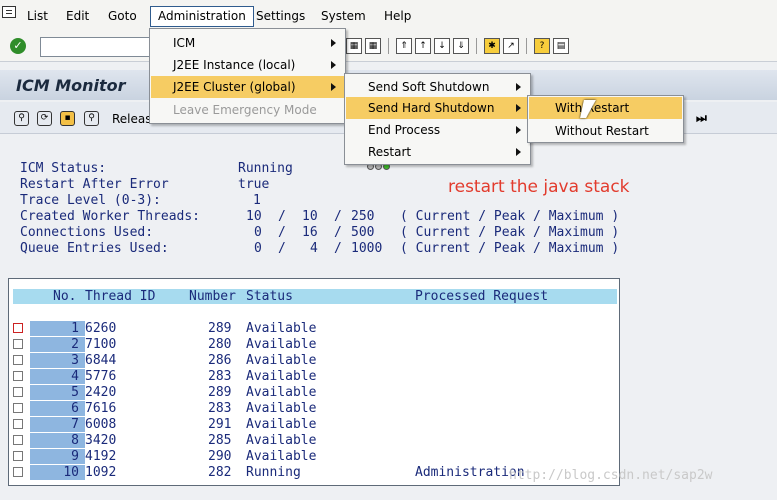  I want to click on stop-icon: ▪, so click(67, 118).